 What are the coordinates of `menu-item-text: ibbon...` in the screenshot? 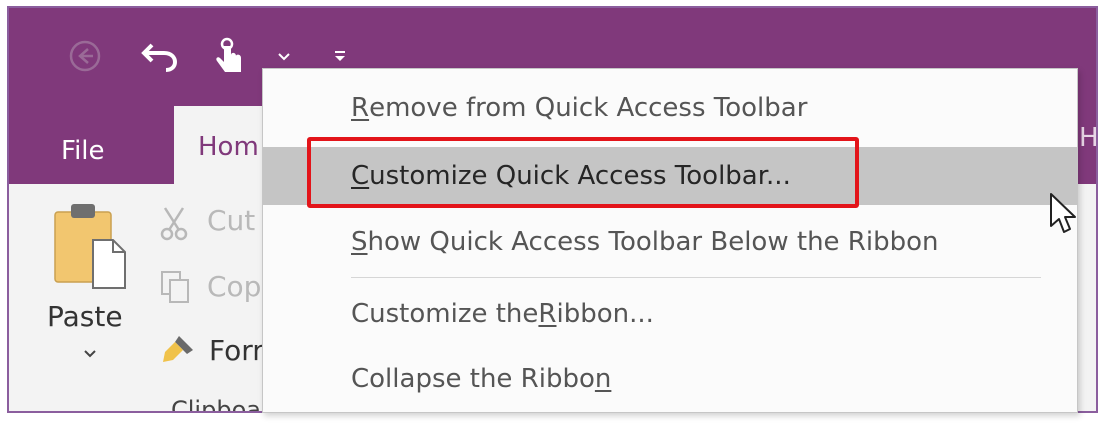 It's located at (605, 314).